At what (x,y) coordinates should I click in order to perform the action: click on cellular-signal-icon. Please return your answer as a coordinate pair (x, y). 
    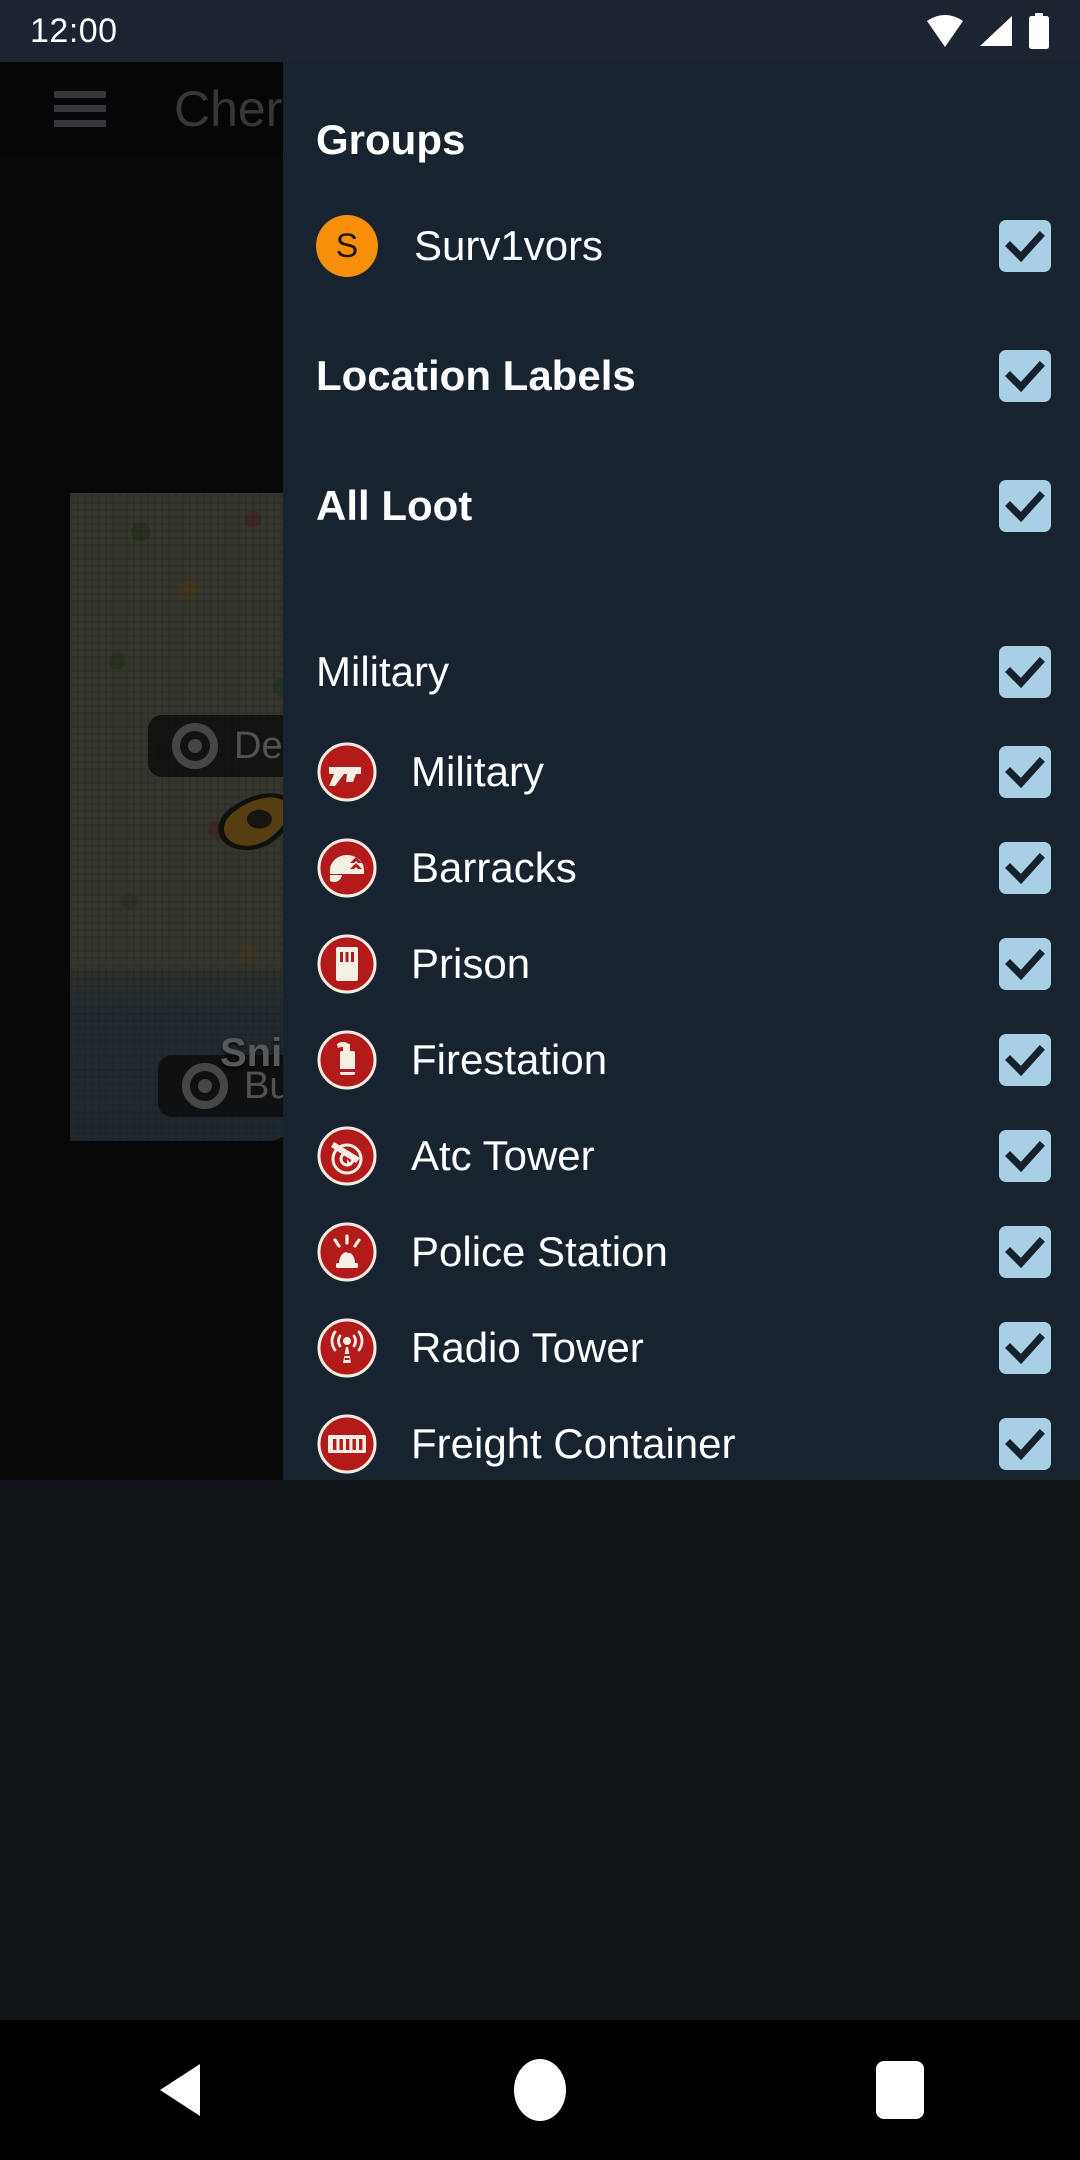
    Looking at the image, I should click on (996, 31).